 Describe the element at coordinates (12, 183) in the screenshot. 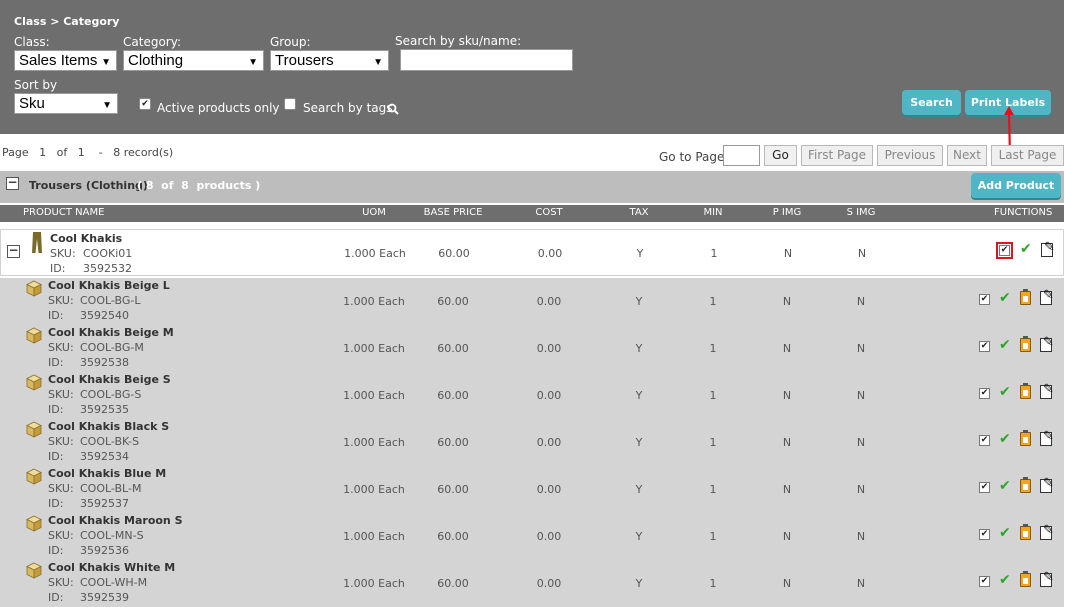

I see `collapse-group-icon: −` at that location.